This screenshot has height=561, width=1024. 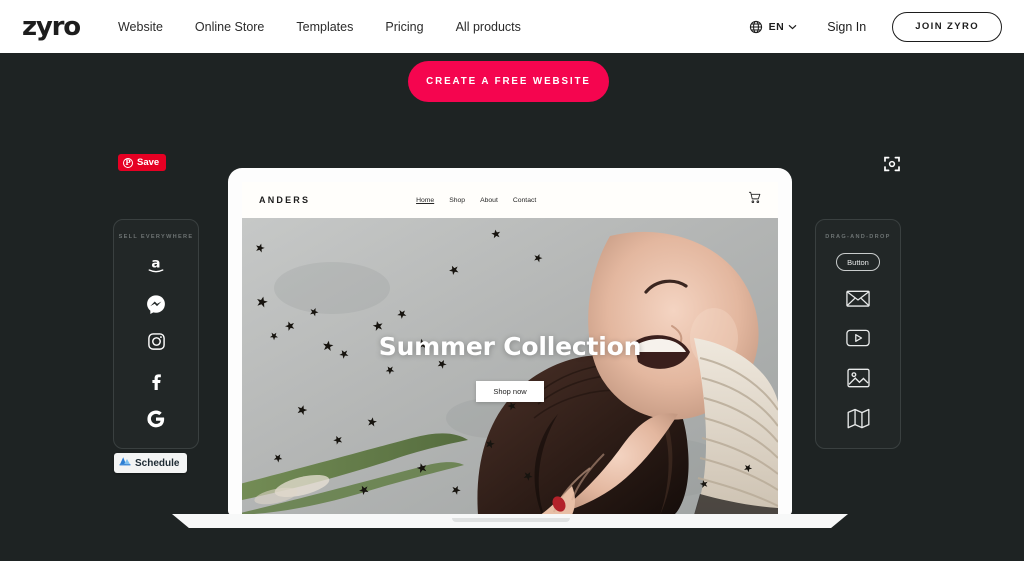 What do you see at coordinates (892, 164) in the screenshot?
I see `fullscreen-expand-icon` at bounding box center [892, 164].